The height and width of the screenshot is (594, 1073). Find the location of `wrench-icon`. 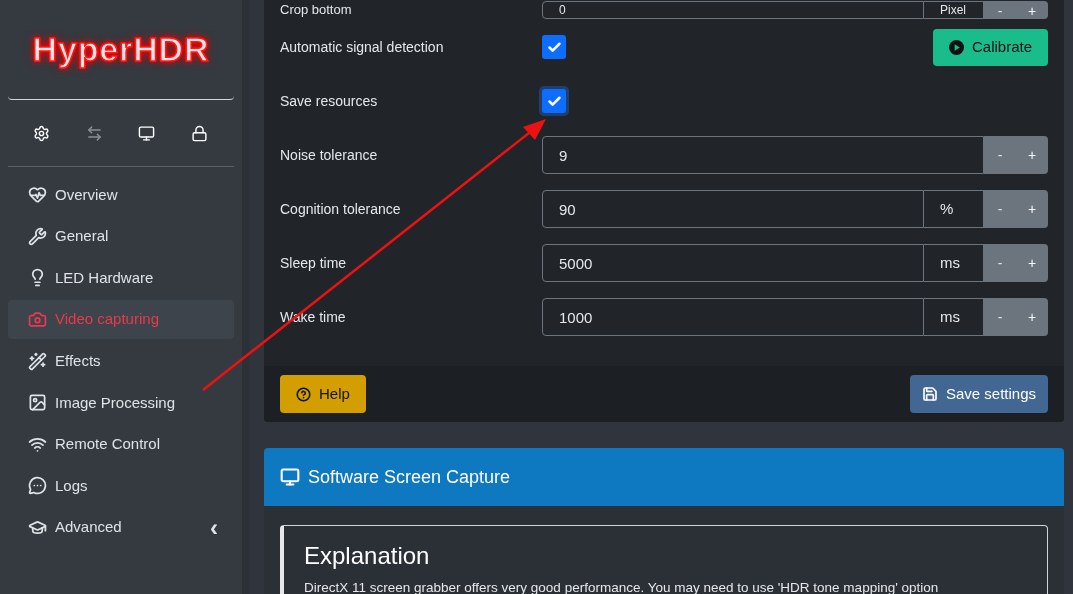

wrench-icon is located at coordinates (37, 236).